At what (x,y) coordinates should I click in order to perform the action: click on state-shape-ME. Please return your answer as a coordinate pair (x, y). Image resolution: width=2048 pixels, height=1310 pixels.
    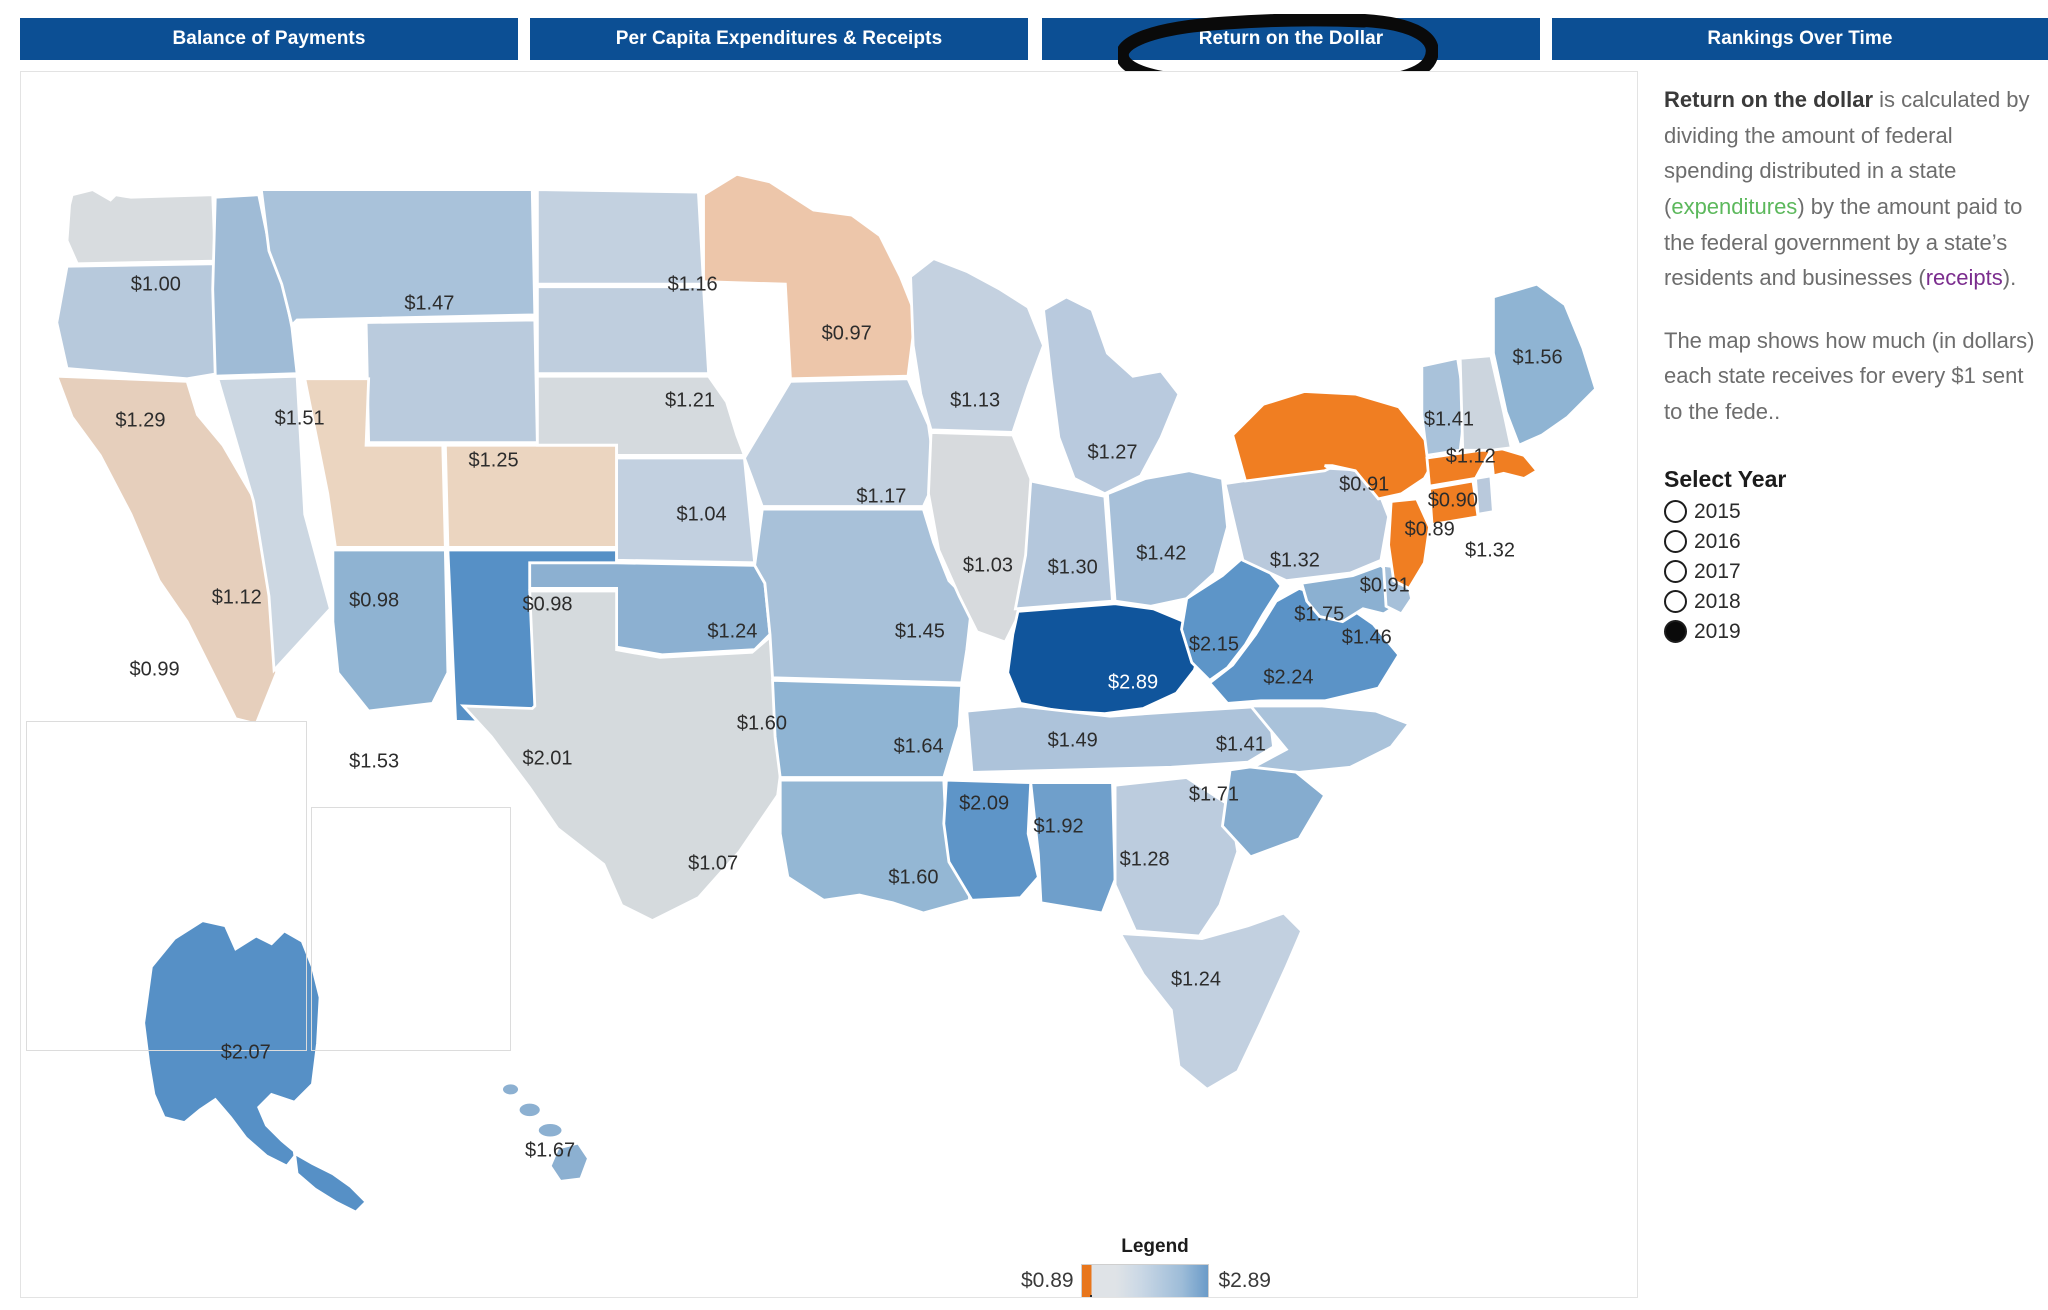
    Looking at the image, I should click on (1544, 365).